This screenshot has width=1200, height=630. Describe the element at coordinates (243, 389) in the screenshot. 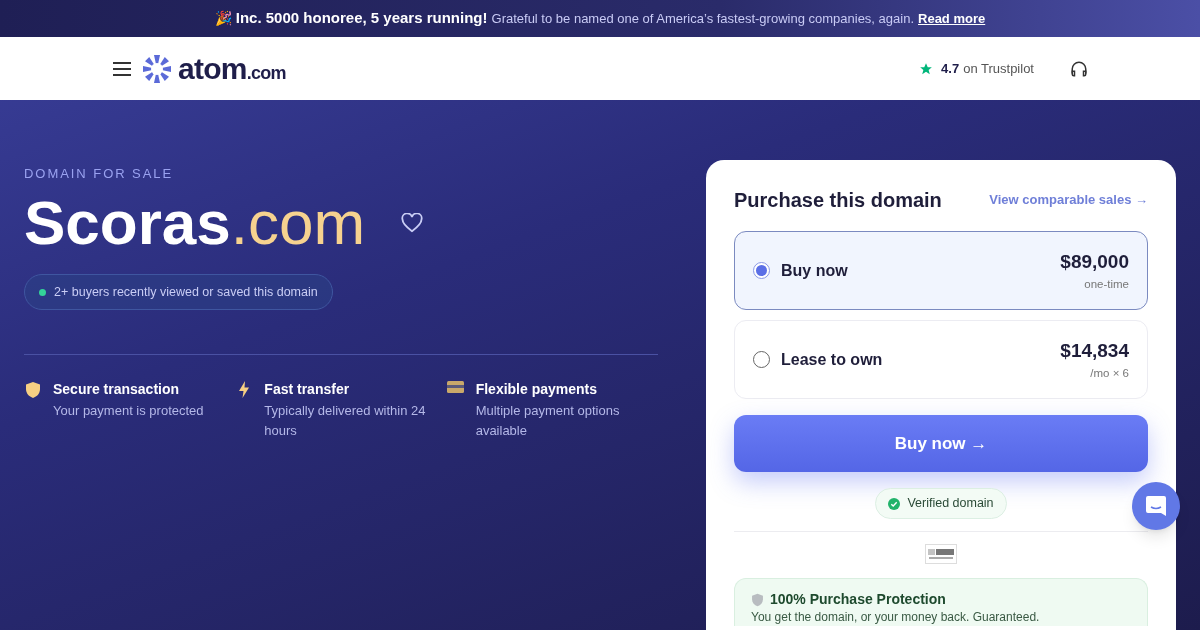

I see `lightning-icon` at that location.